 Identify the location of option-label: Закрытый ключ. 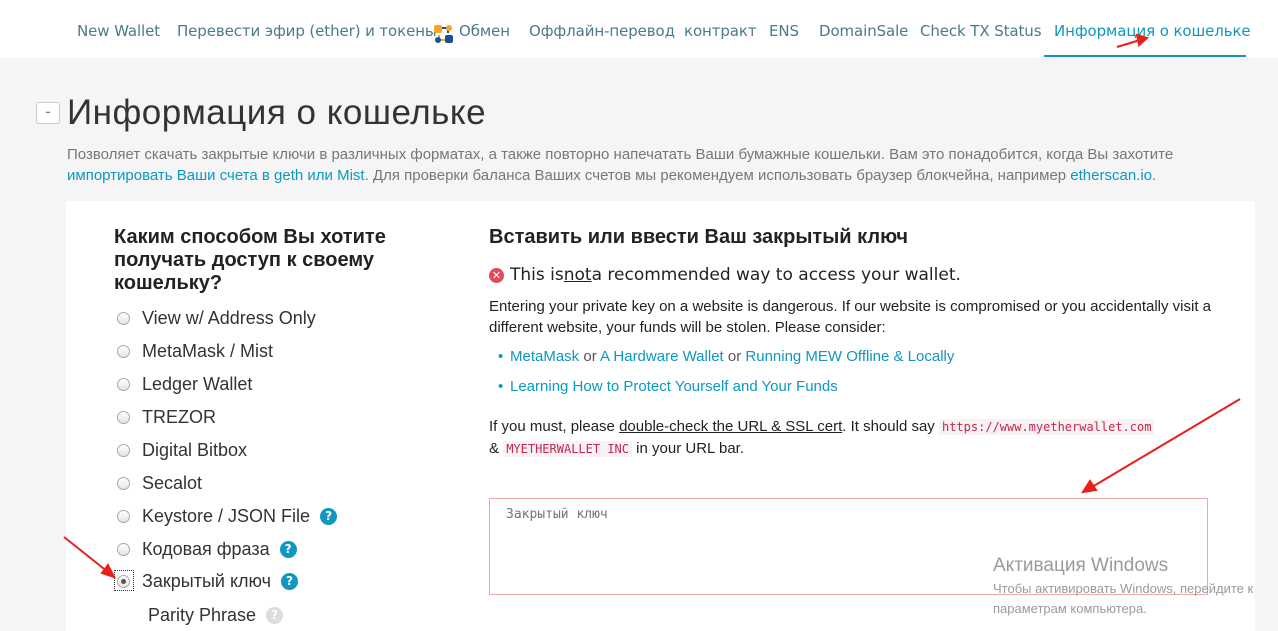
(207, 580).